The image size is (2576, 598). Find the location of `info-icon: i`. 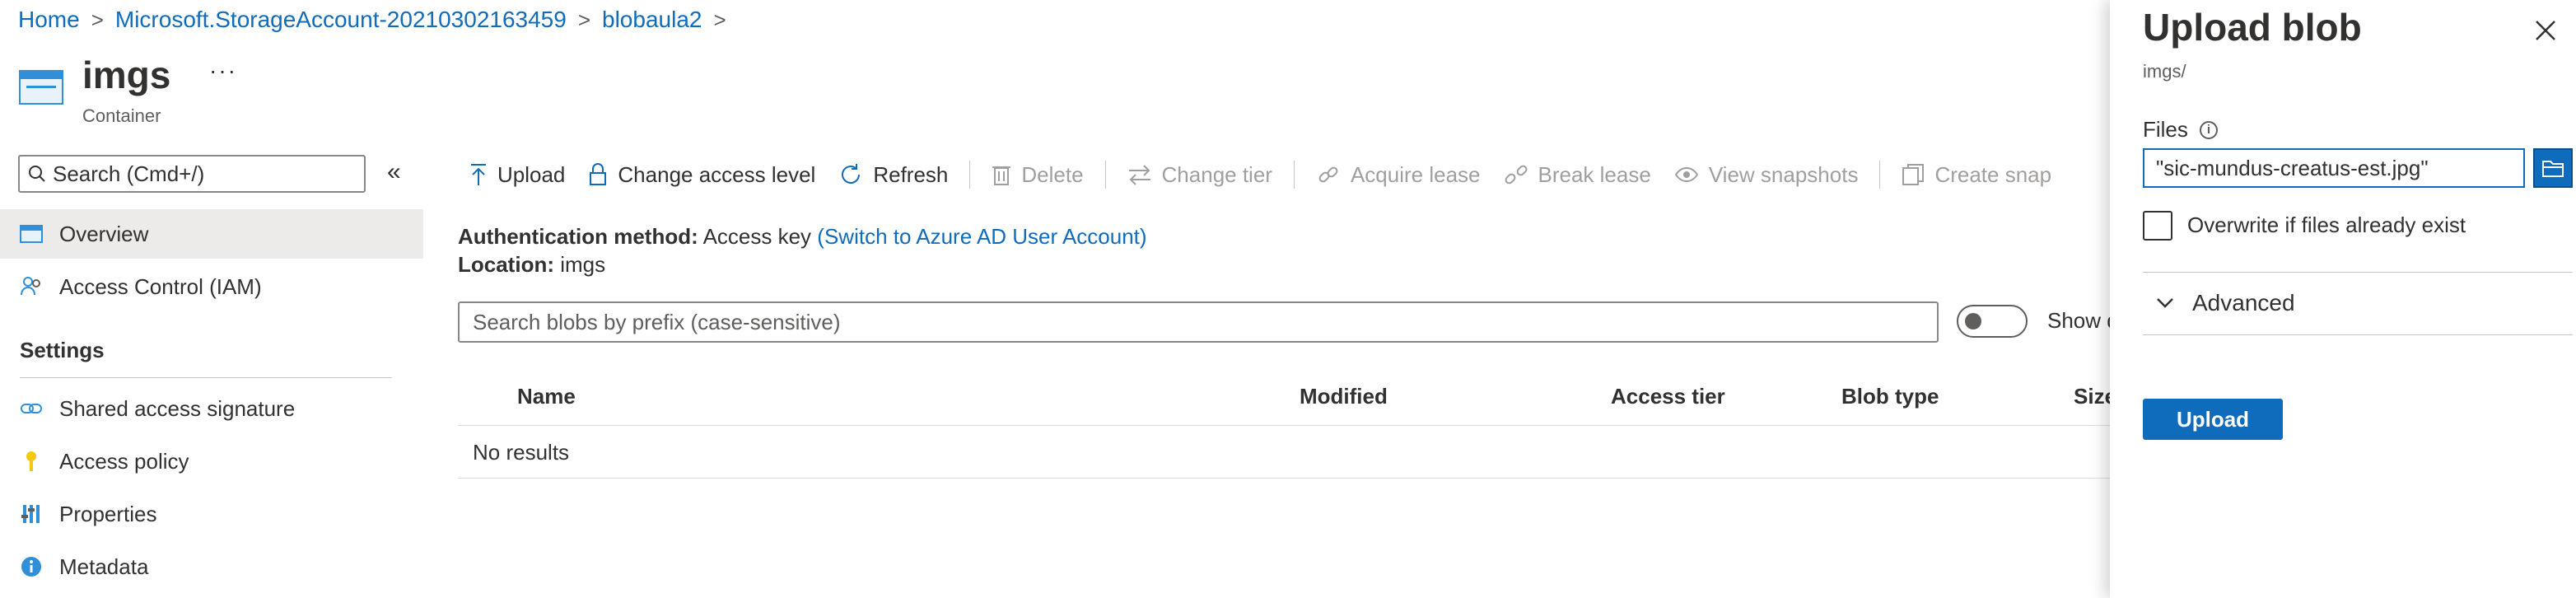

info-icon: i is located at coordinates (2208, 129).